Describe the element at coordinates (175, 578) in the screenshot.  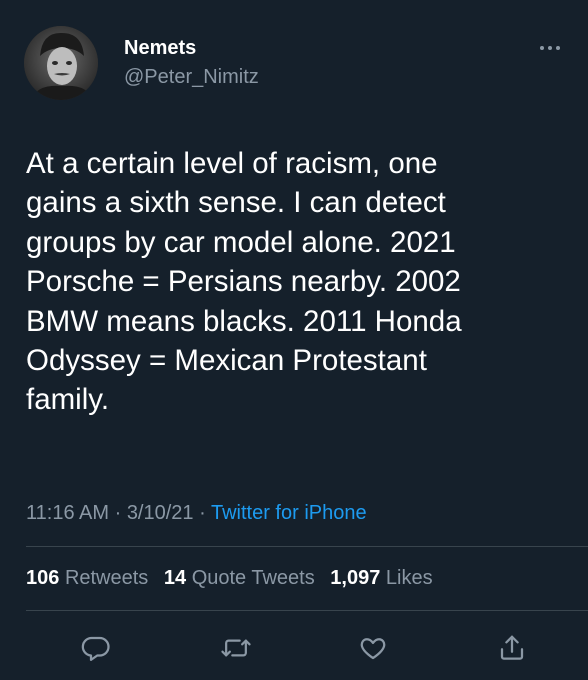
I see `quote-tweets-count: 14` at that location.